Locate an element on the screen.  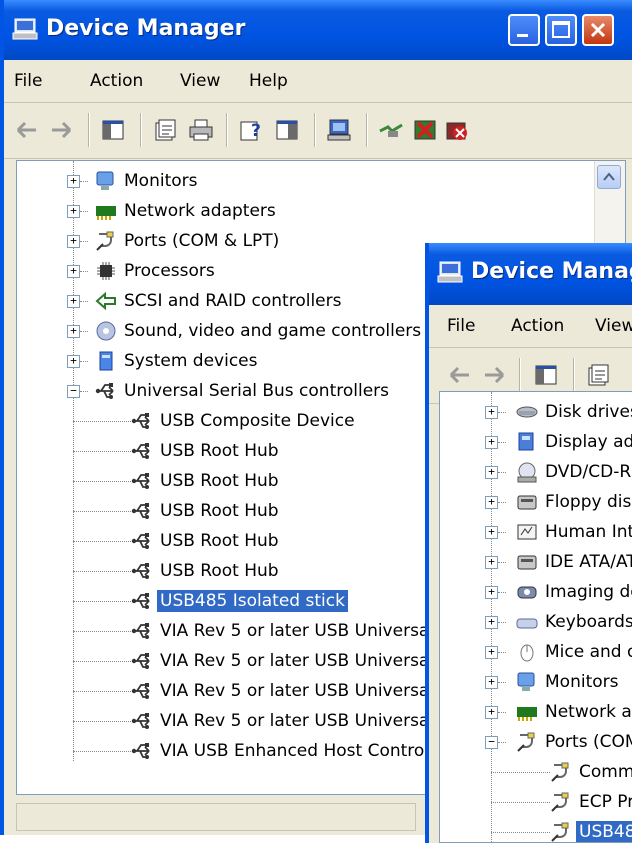
tree-item-label: Display adapters is located at coordinates (588, 442).